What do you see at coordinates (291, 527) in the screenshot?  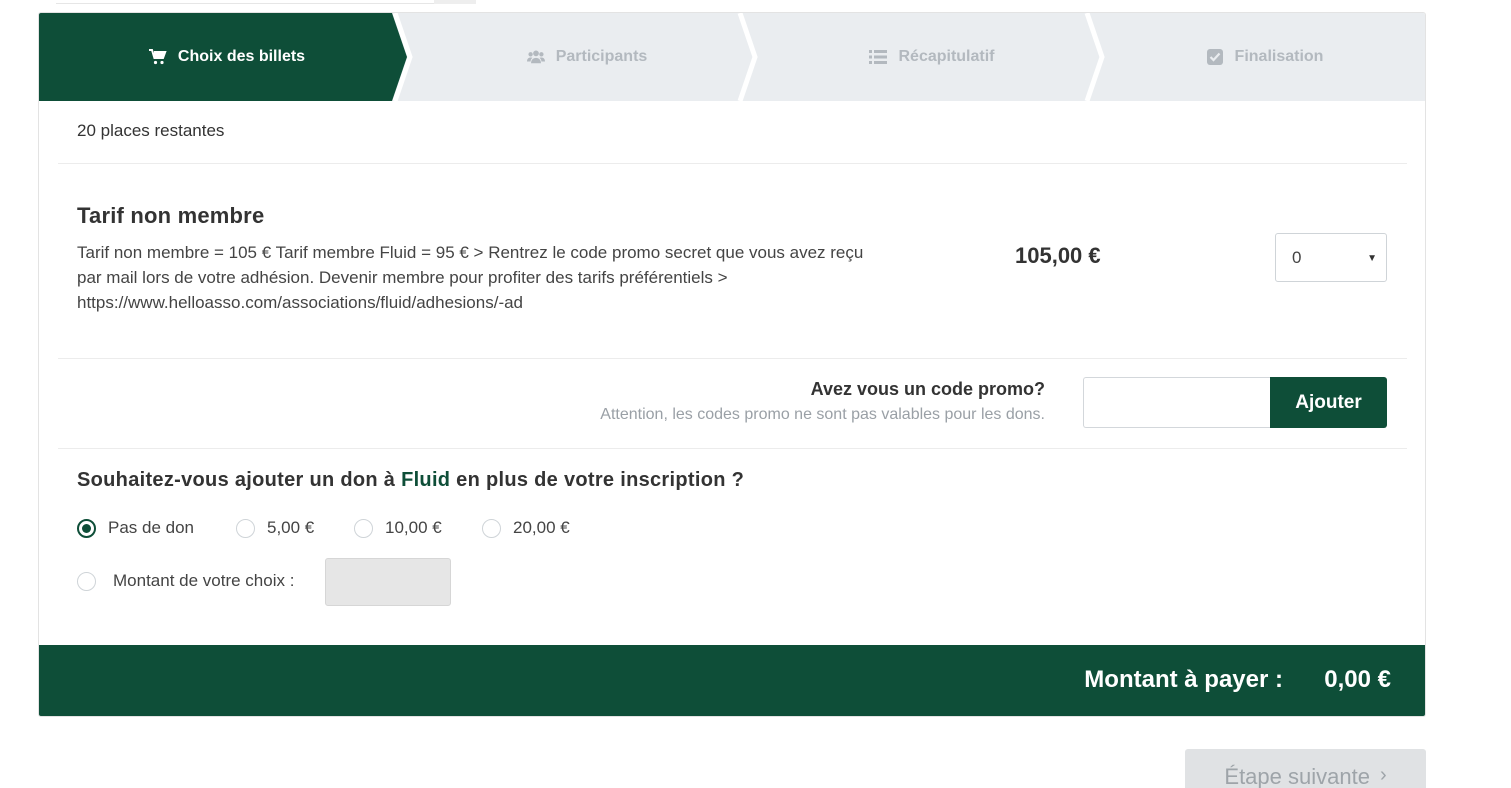 I see `donation-option-label: 5,00 €` at bounding box center [291, 527].